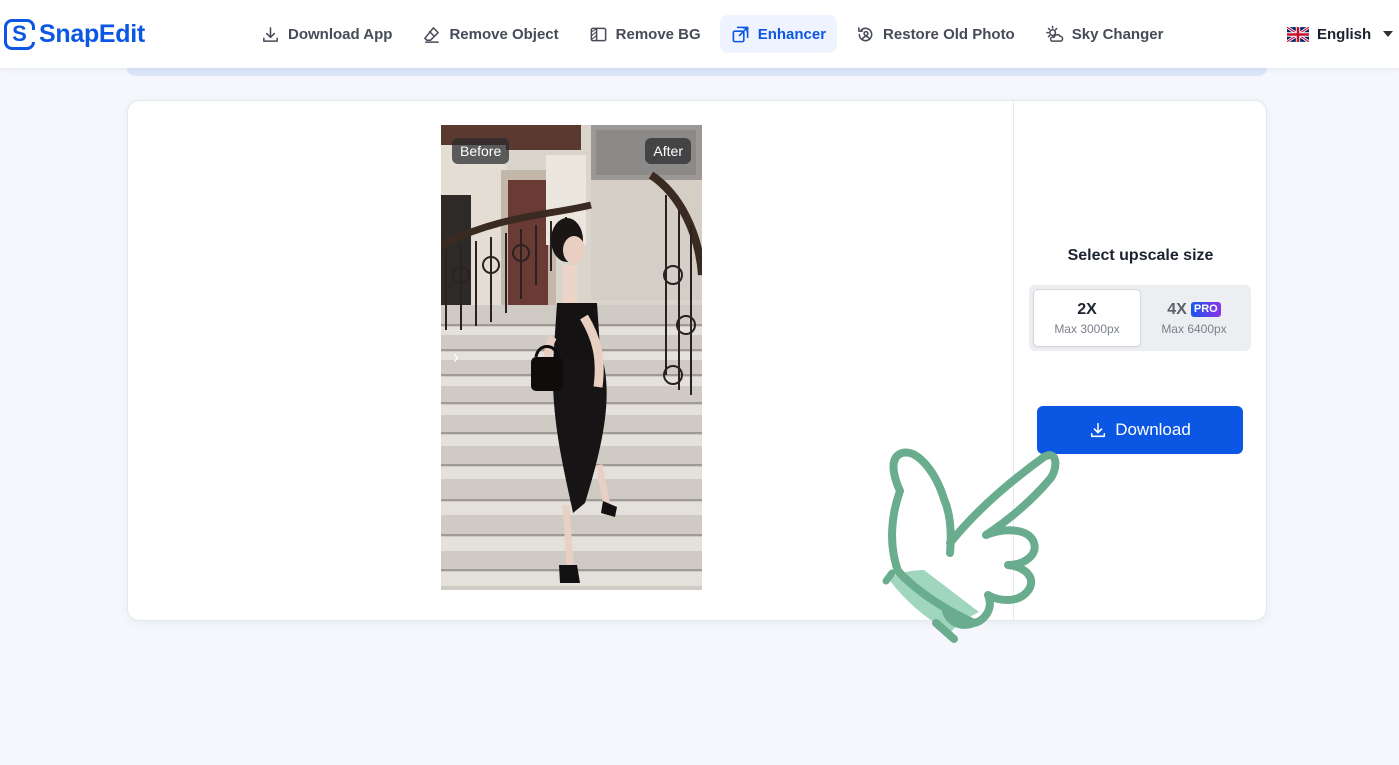 The width and height of the screenshot is (1399, 765). I want to click on nav-sky-changer: Sky Changer, so click(1104, 34).